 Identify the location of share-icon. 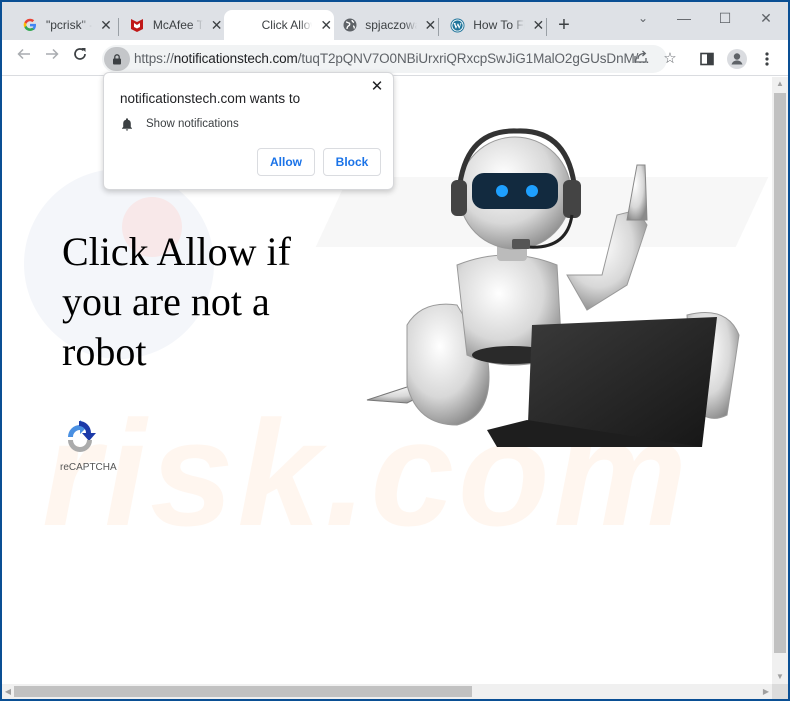
(640, 59).